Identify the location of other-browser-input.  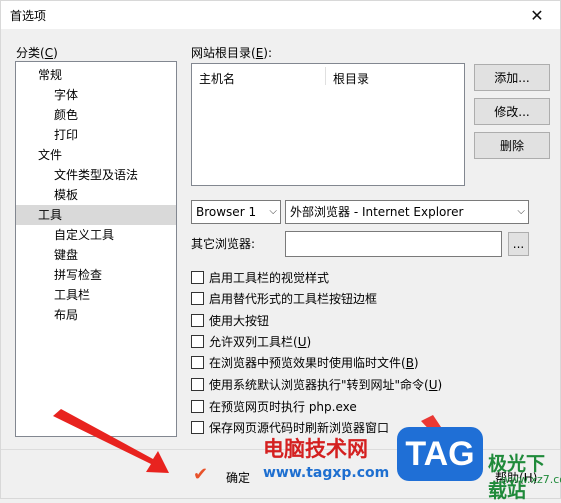
(393, 244).